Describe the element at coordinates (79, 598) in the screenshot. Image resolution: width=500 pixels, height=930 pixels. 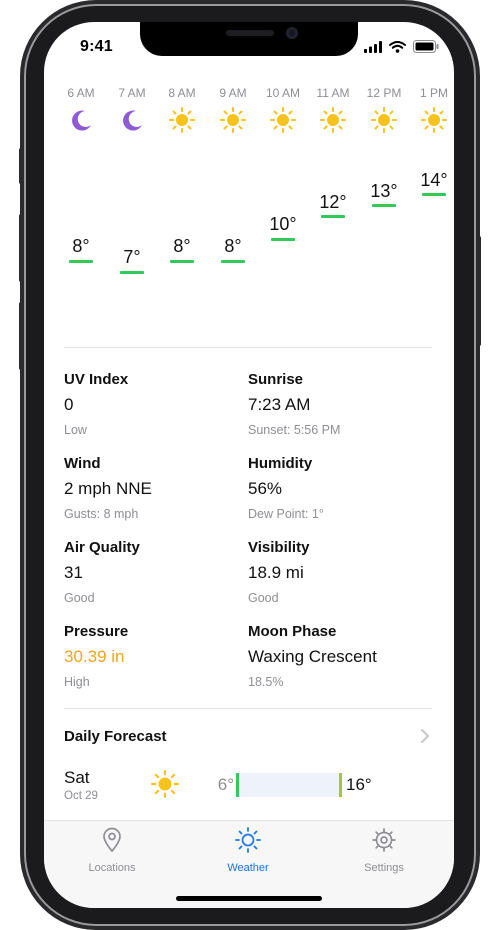
I see `air-quality-sub: Good` at that location.